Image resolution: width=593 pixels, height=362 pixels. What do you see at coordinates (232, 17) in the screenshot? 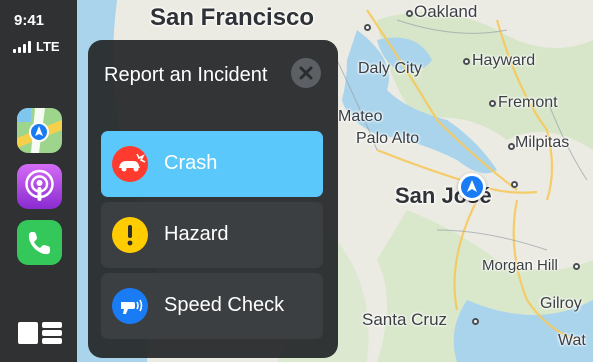
I see `city-label-san-francisco: San Francisco` at bounding box center [232, 17].